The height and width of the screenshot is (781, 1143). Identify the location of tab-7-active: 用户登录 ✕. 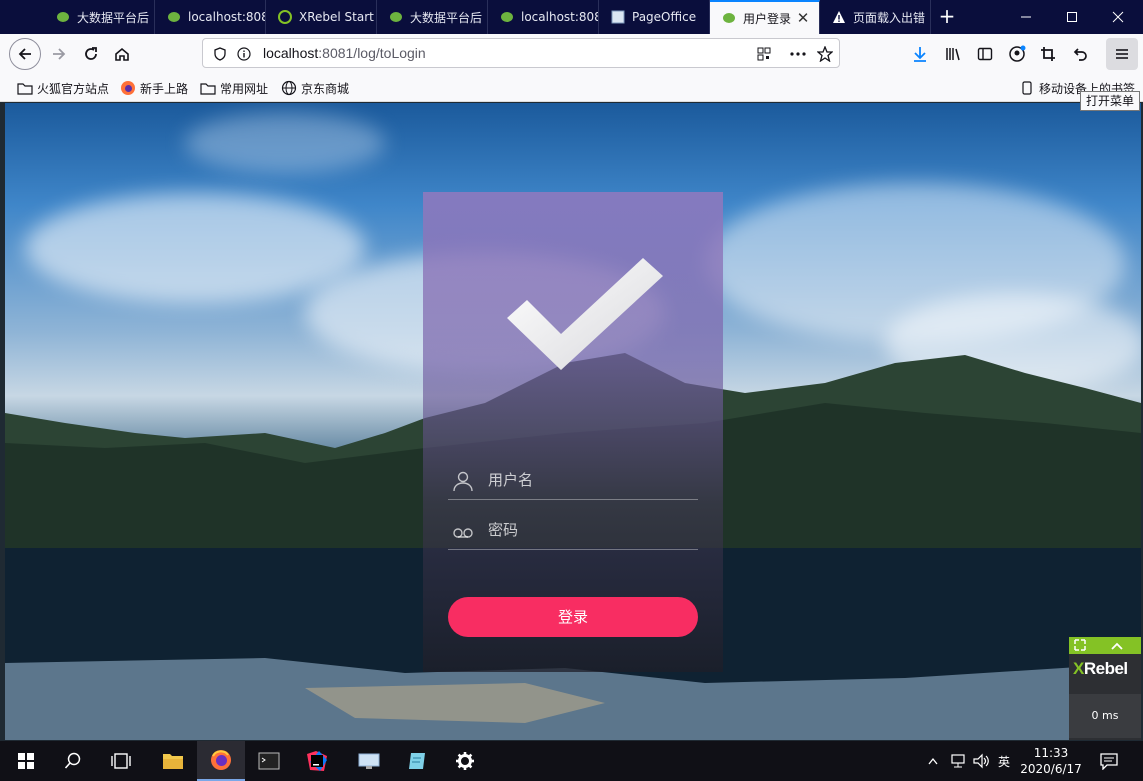
(765, 17).